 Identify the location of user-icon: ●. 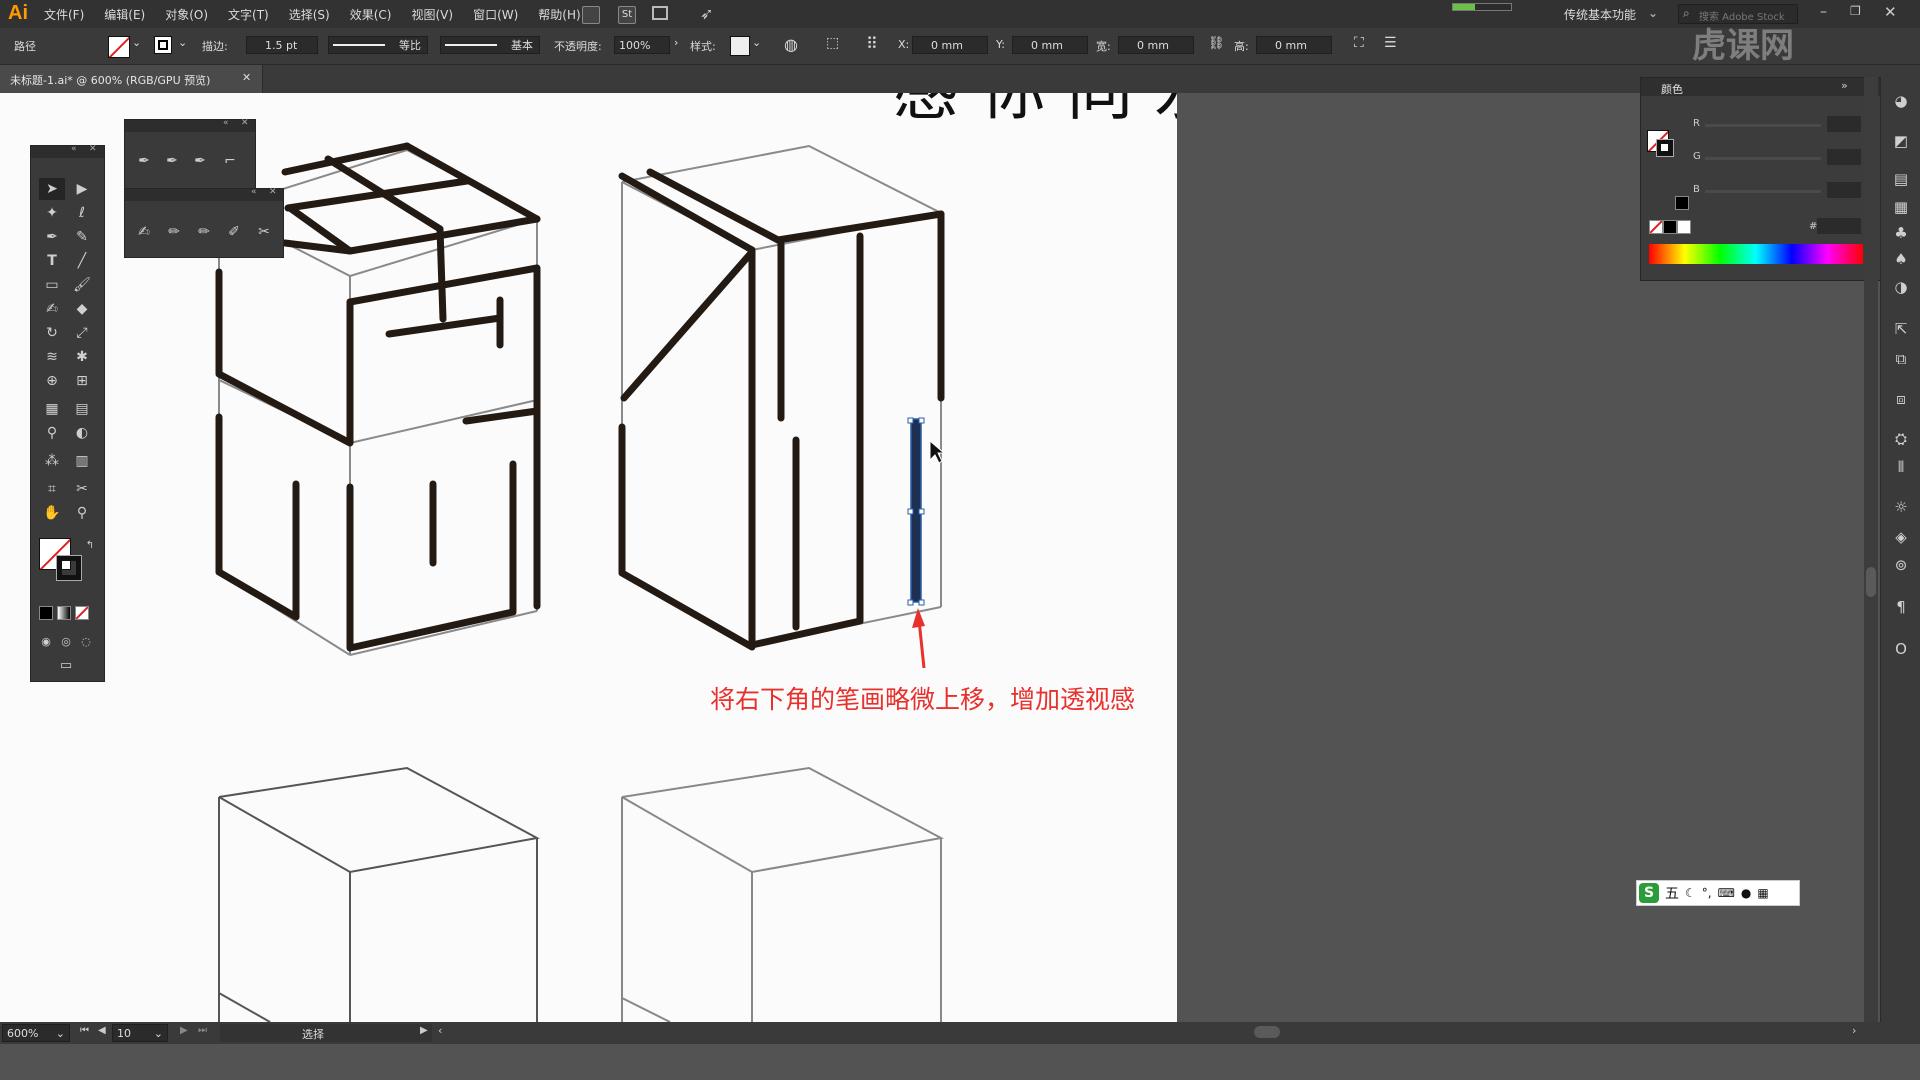
(1746, 893).